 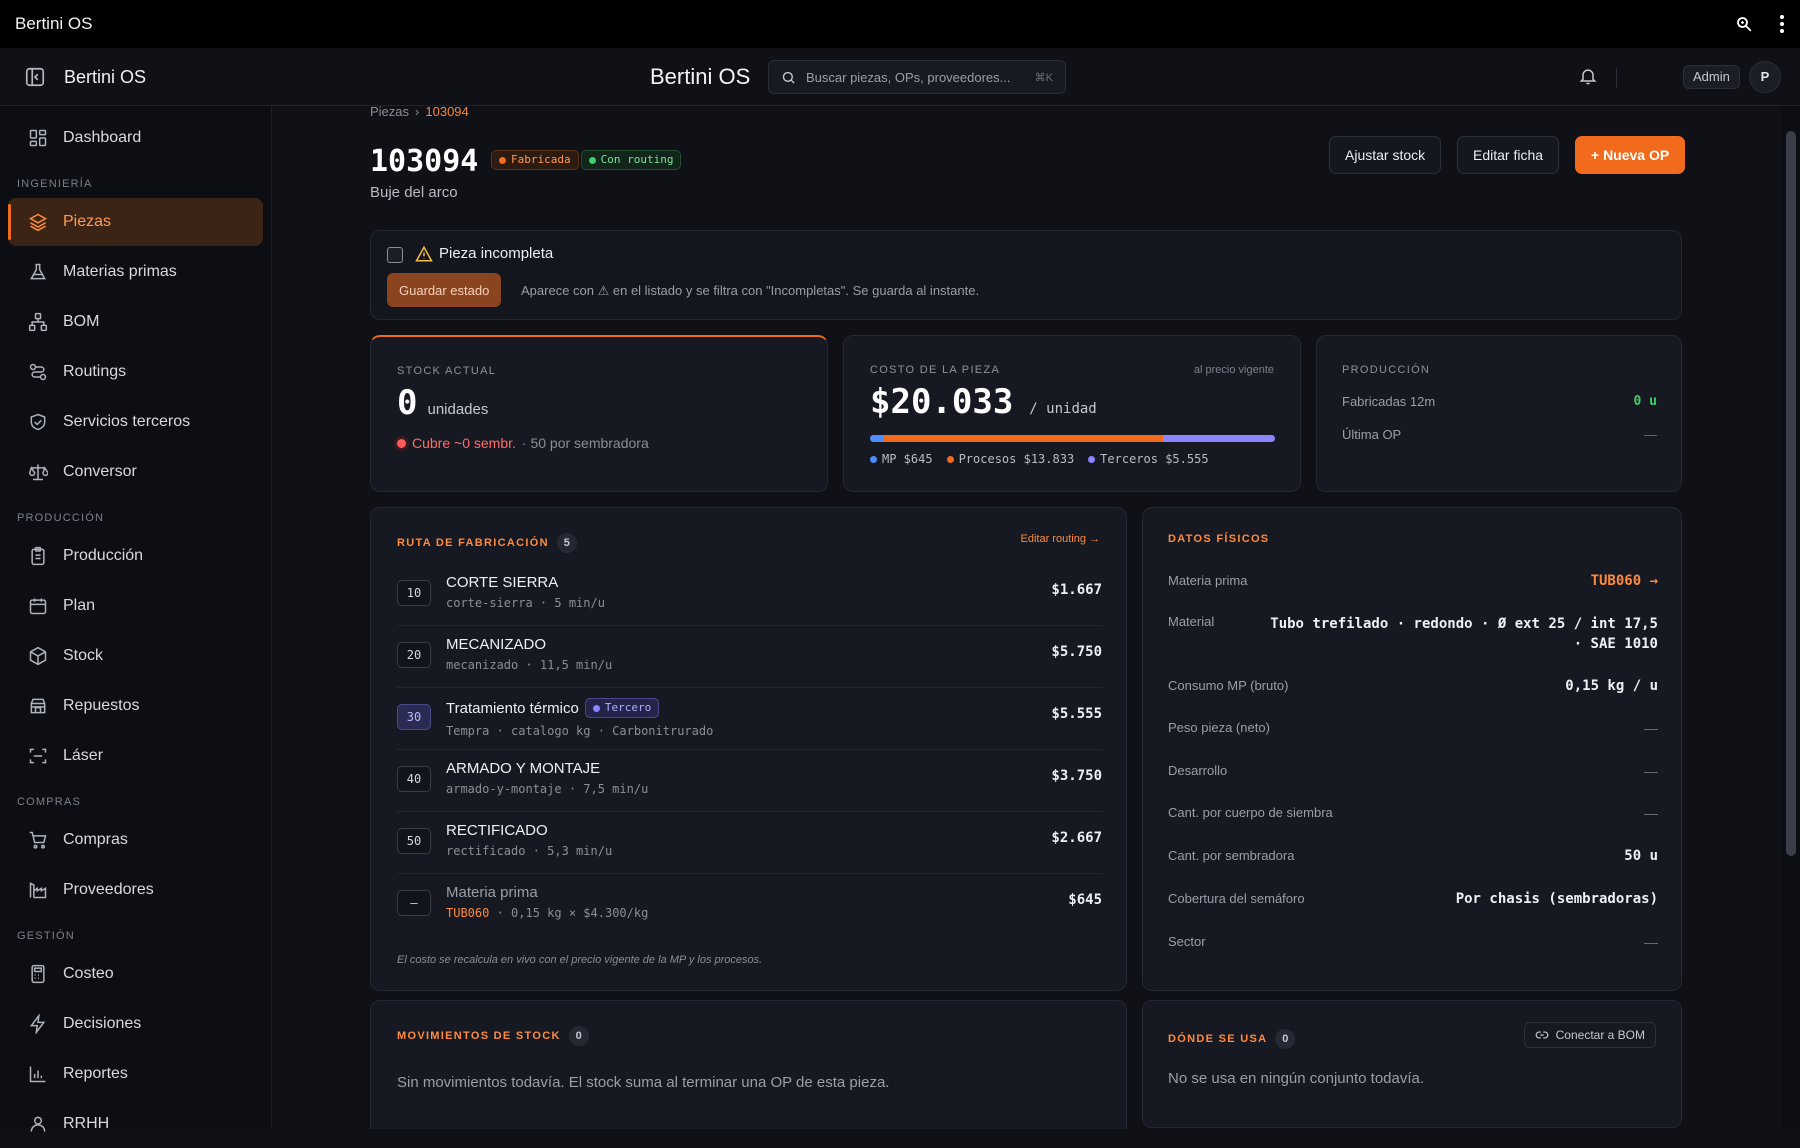 What do you see at coordinates (788, 77) in the screenshot?
I see `search-icon` at bounding box center [788, 77].